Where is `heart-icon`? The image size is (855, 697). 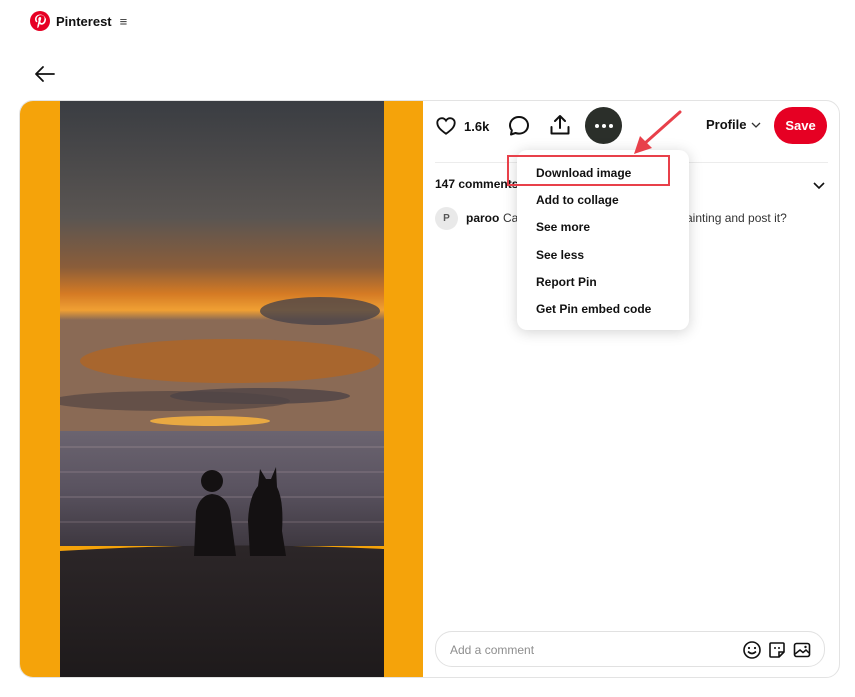
heart-icon is located at coordinates (446, 126).